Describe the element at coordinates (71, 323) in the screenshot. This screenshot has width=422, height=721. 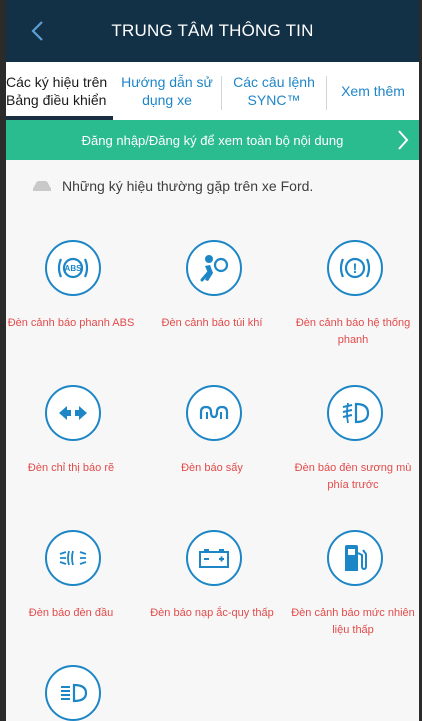
I see `symbol-label: Đèn cảnh báo phanh ABS` at that location.